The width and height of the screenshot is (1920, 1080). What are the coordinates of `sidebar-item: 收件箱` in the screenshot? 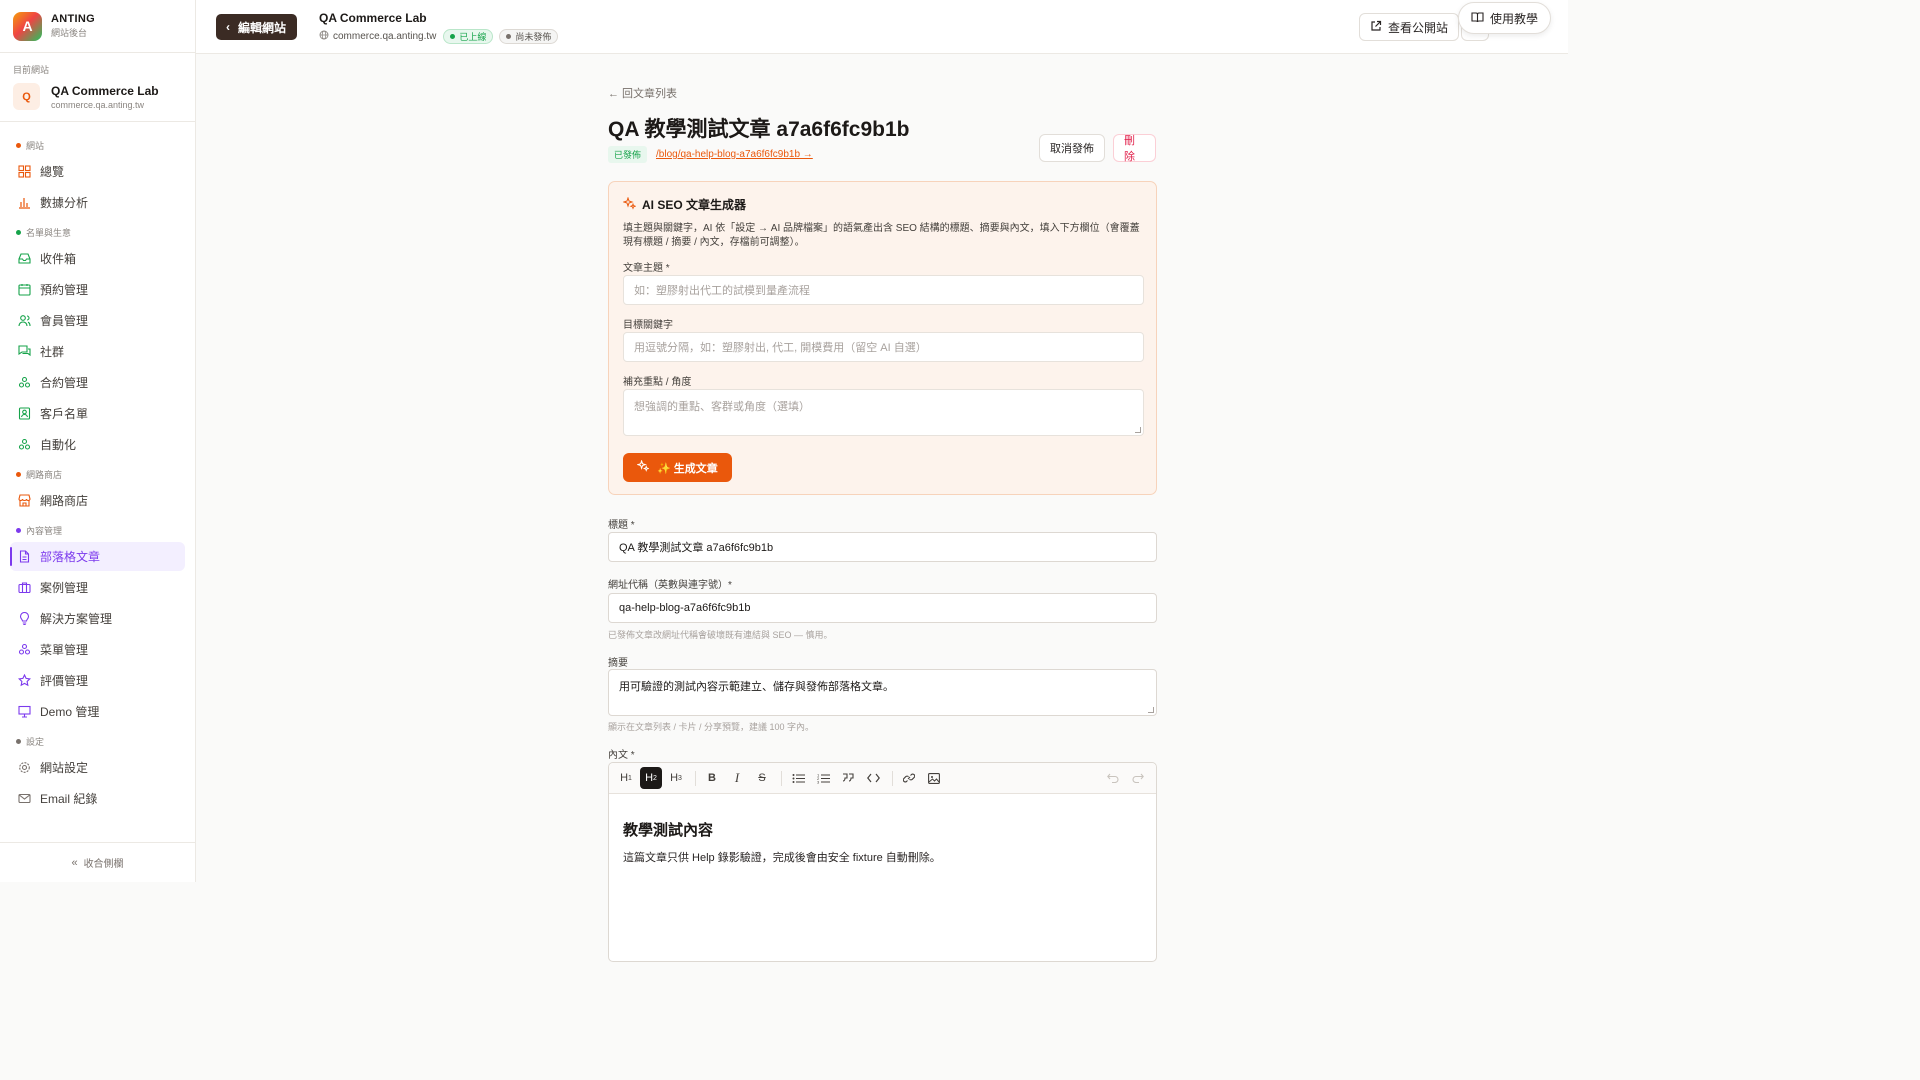 It's located at (97, 258).